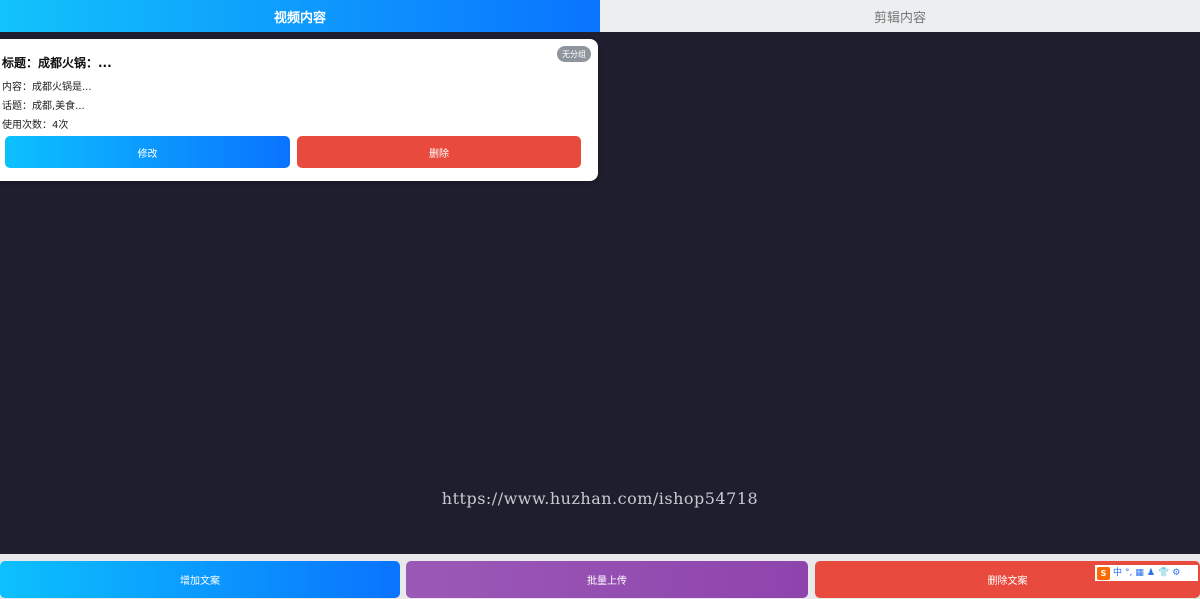 The height and width of the screenshot is (599, 1200). I want to click on watermark-text: https://www.huzhan.com/ishop54718, so click(600, 498).